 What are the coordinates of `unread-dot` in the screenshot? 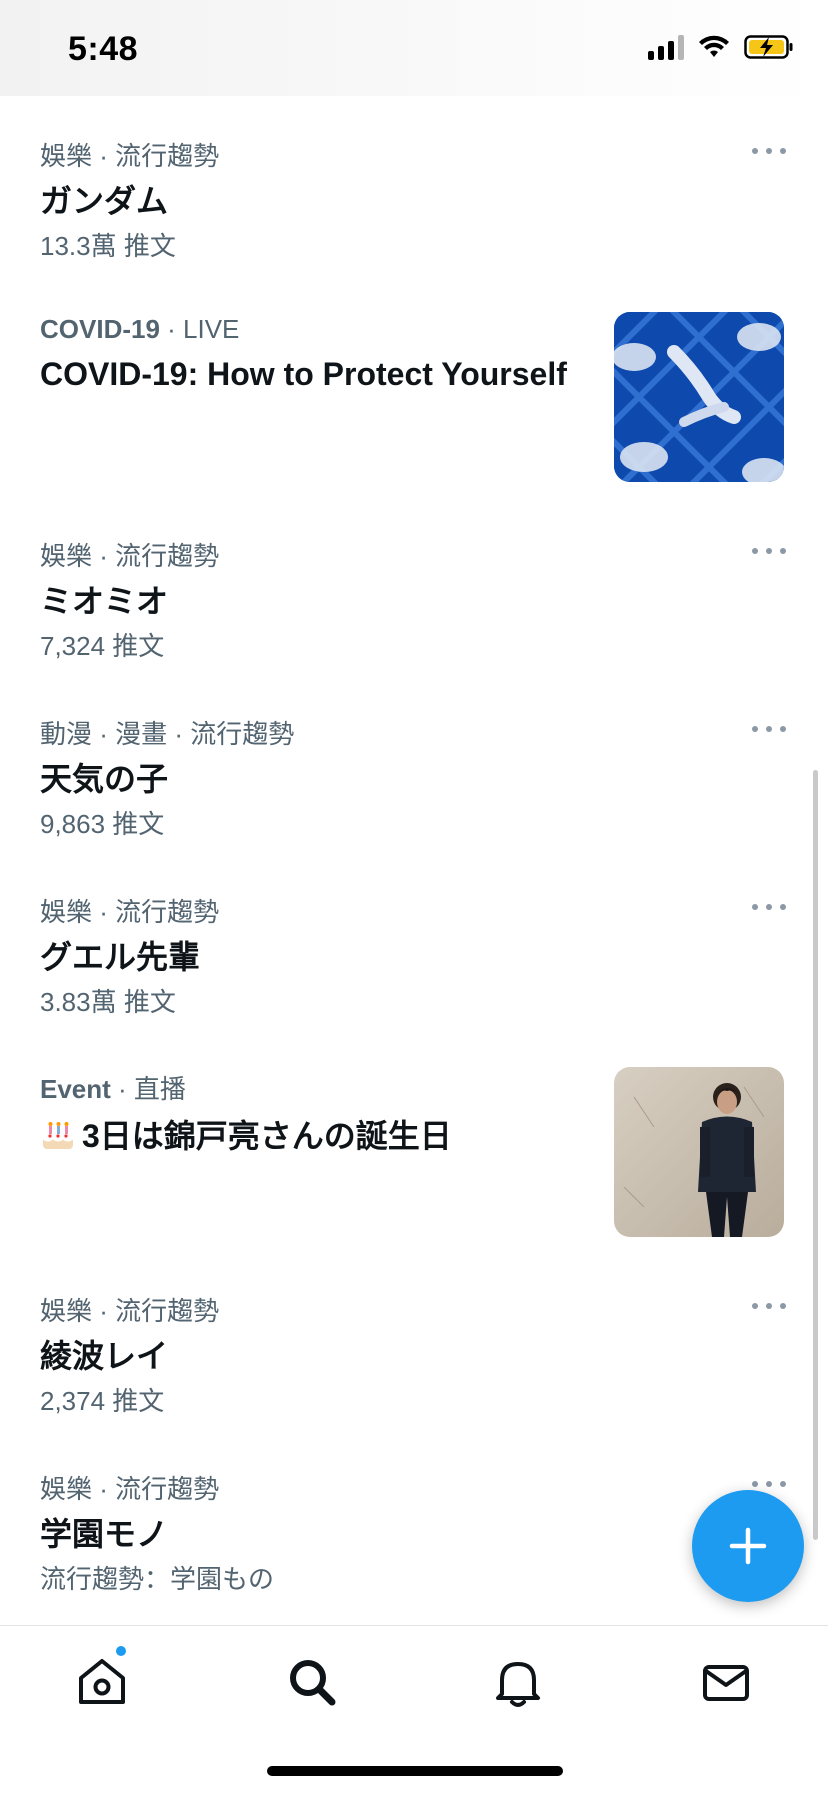 It's located at (121, 1651).